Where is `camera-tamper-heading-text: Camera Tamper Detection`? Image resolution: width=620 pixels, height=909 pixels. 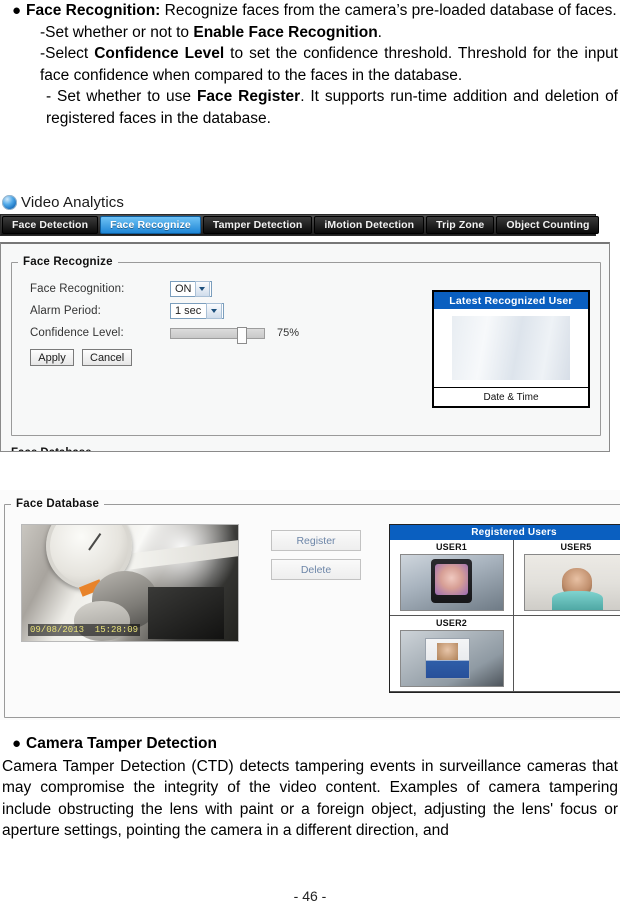 camera-tamper-heading-text: Camera Tamper Detection is located at coordinates (121, 743).